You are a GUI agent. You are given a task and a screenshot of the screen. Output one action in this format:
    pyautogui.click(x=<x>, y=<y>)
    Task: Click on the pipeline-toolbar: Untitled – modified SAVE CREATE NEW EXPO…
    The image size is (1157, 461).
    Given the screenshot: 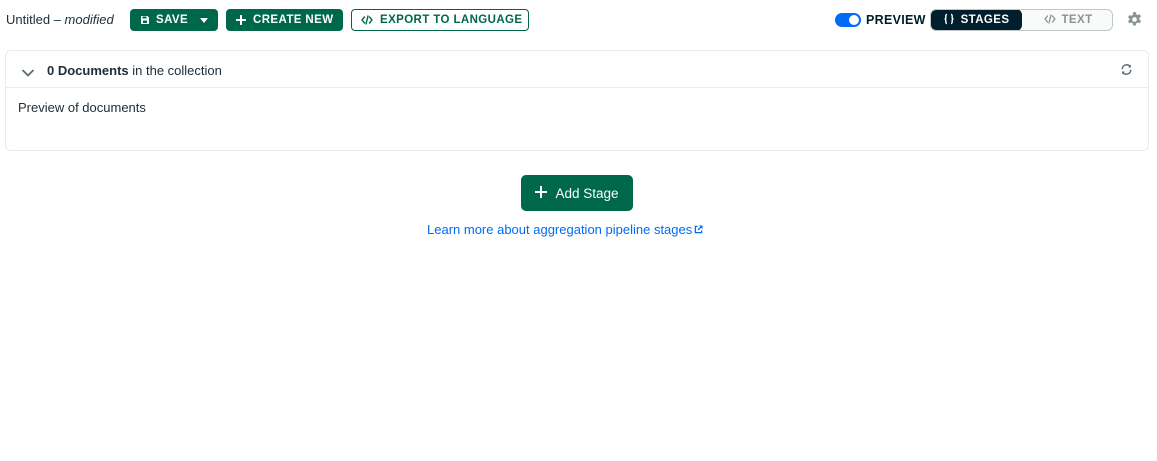 What is the action you would take?
    pyautogui.click(x=578, y=20)
    